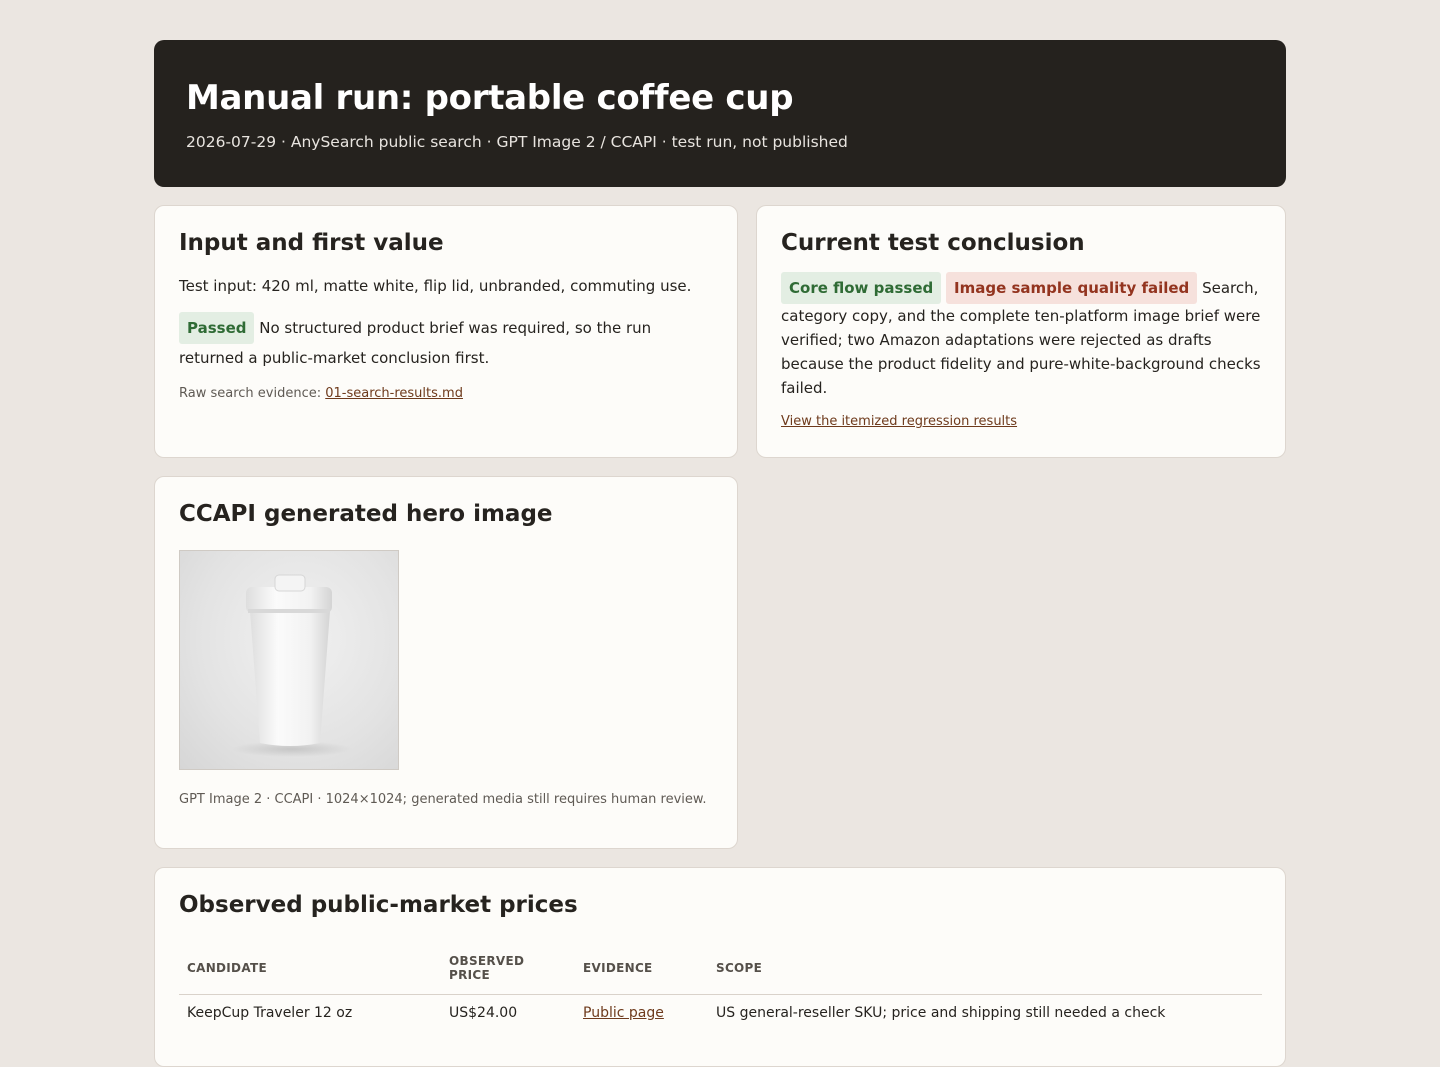 This screenshot has width=1440, height=1067. I want to click on conclusion-card-title: Current test conclusion, so click(933, 243).